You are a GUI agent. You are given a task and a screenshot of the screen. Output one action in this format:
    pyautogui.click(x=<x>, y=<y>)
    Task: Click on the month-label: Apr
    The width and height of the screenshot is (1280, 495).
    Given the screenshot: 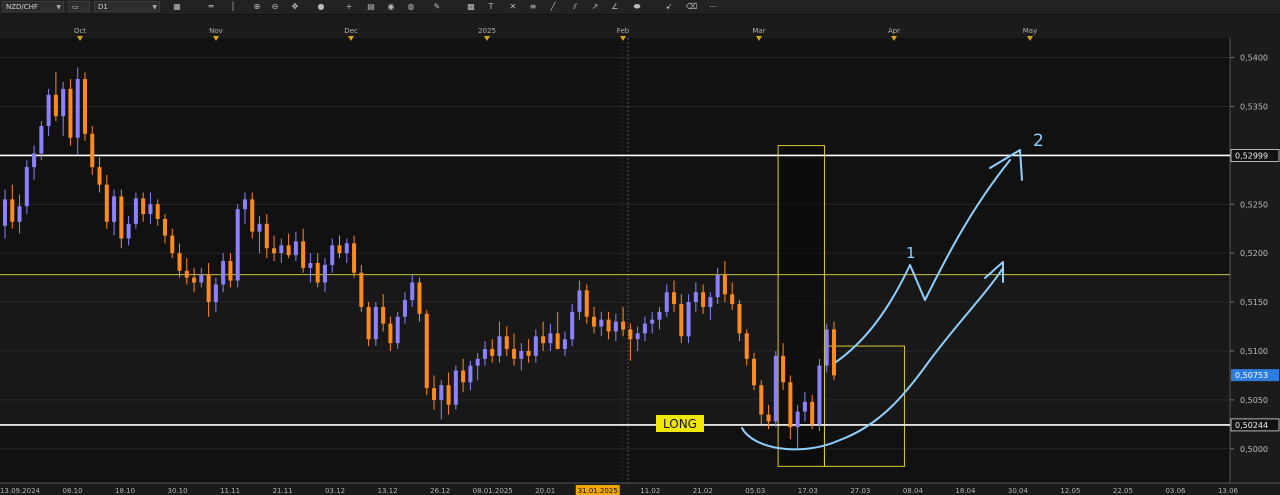 What is the action you would take?
    pyautogui.click(x=894, y=31)
    